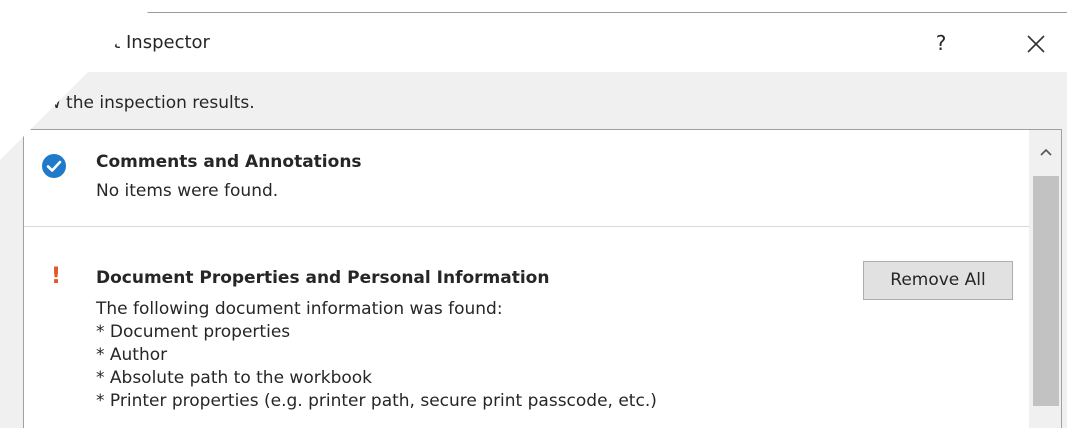 This screenshot has height=428, width=1067. I want to click on dialog-titlebar: Document Inspector ?, so click(533, 42).